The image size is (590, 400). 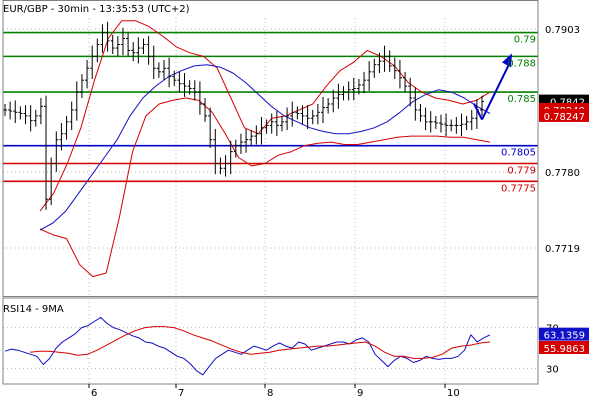 What do you see at coordinates (521, 99) in the screenshot?
I see `level-label: 0.785` at bounding box center [521, 99].